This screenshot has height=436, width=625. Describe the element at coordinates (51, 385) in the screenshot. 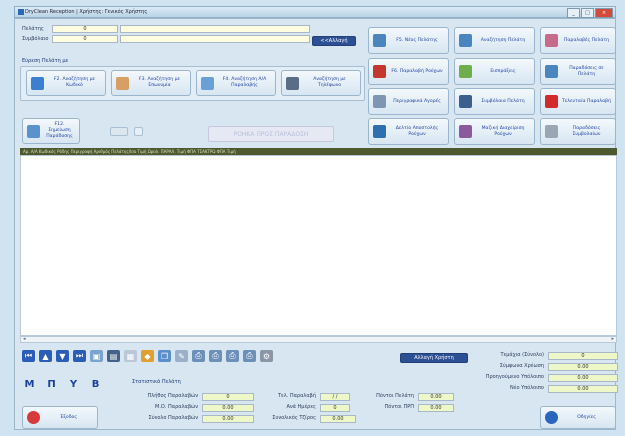

I see `letter-p-button: Π` at that location.